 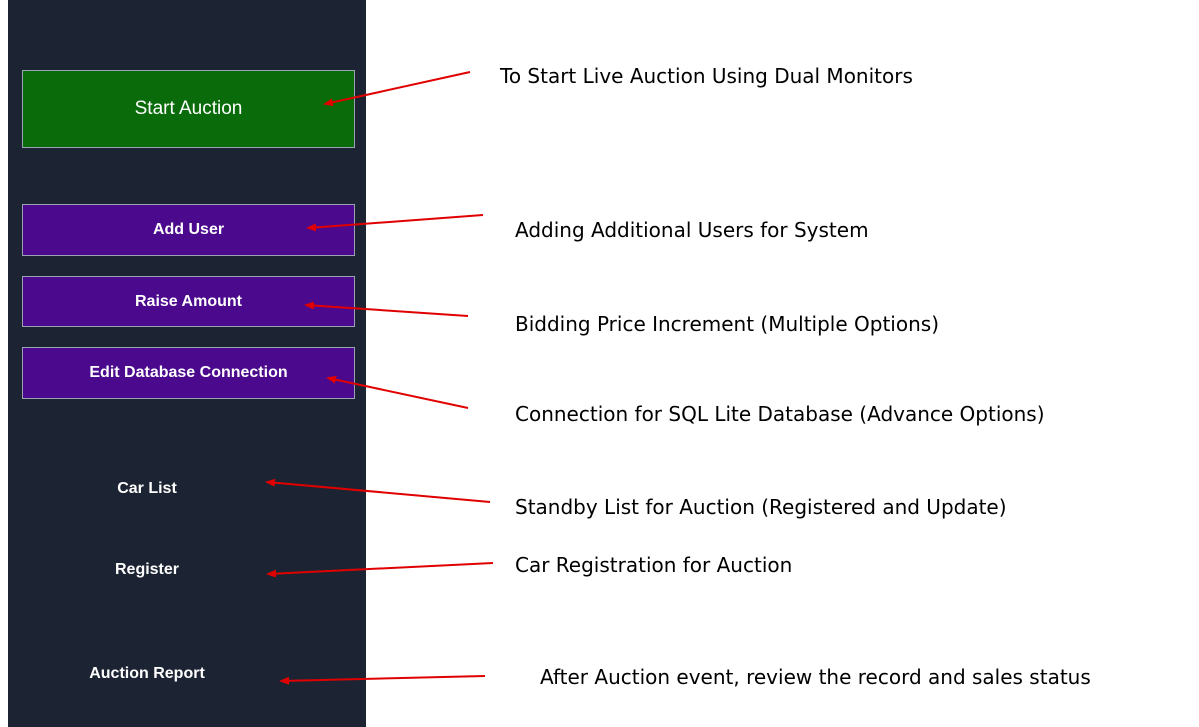 What do you see at coordinates (654, 565) in the screenshot?
I see `annotation-register: Car Registration for Auction` at bounding box center [654, 565].